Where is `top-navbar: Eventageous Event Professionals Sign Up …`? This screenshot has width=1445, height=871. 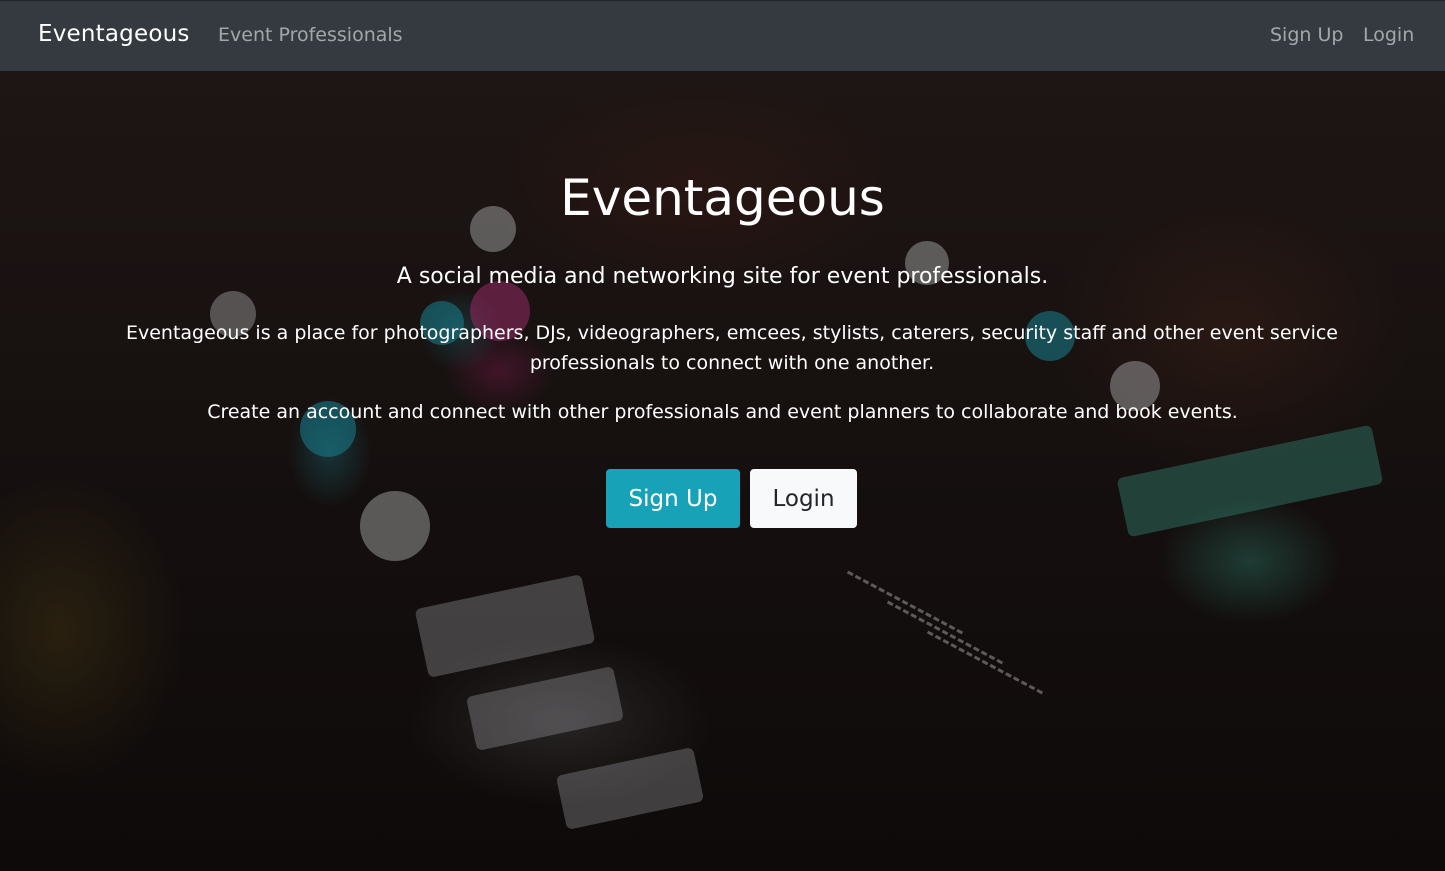 top-navbar: Eventageous Event Professionals Sign Up … is located at coordinates (722, 35).